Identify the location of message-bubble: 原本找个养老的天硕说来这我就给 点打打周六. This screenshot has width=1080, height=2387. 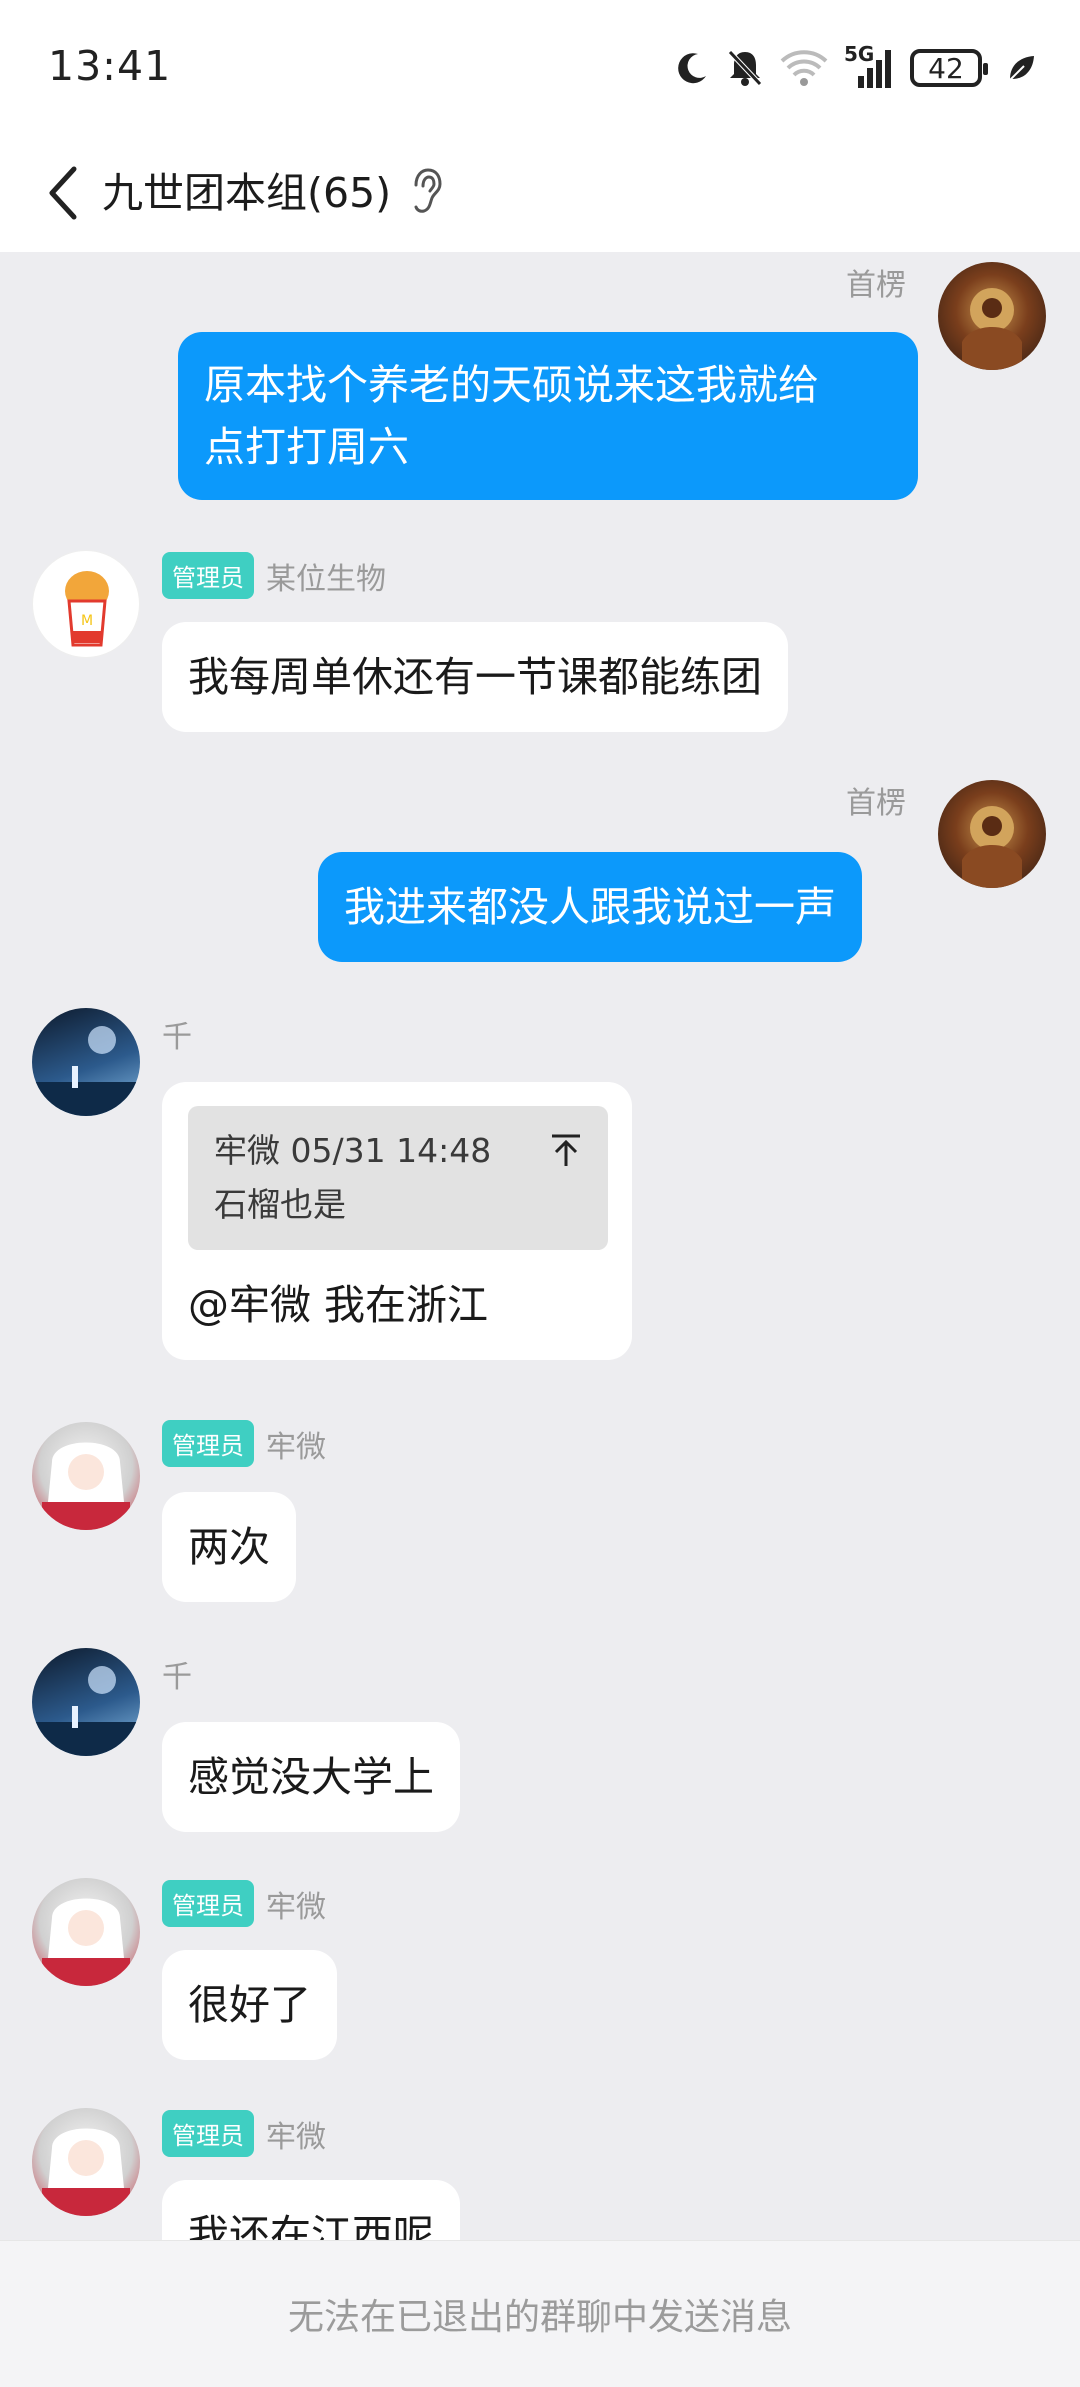
(548, 416).